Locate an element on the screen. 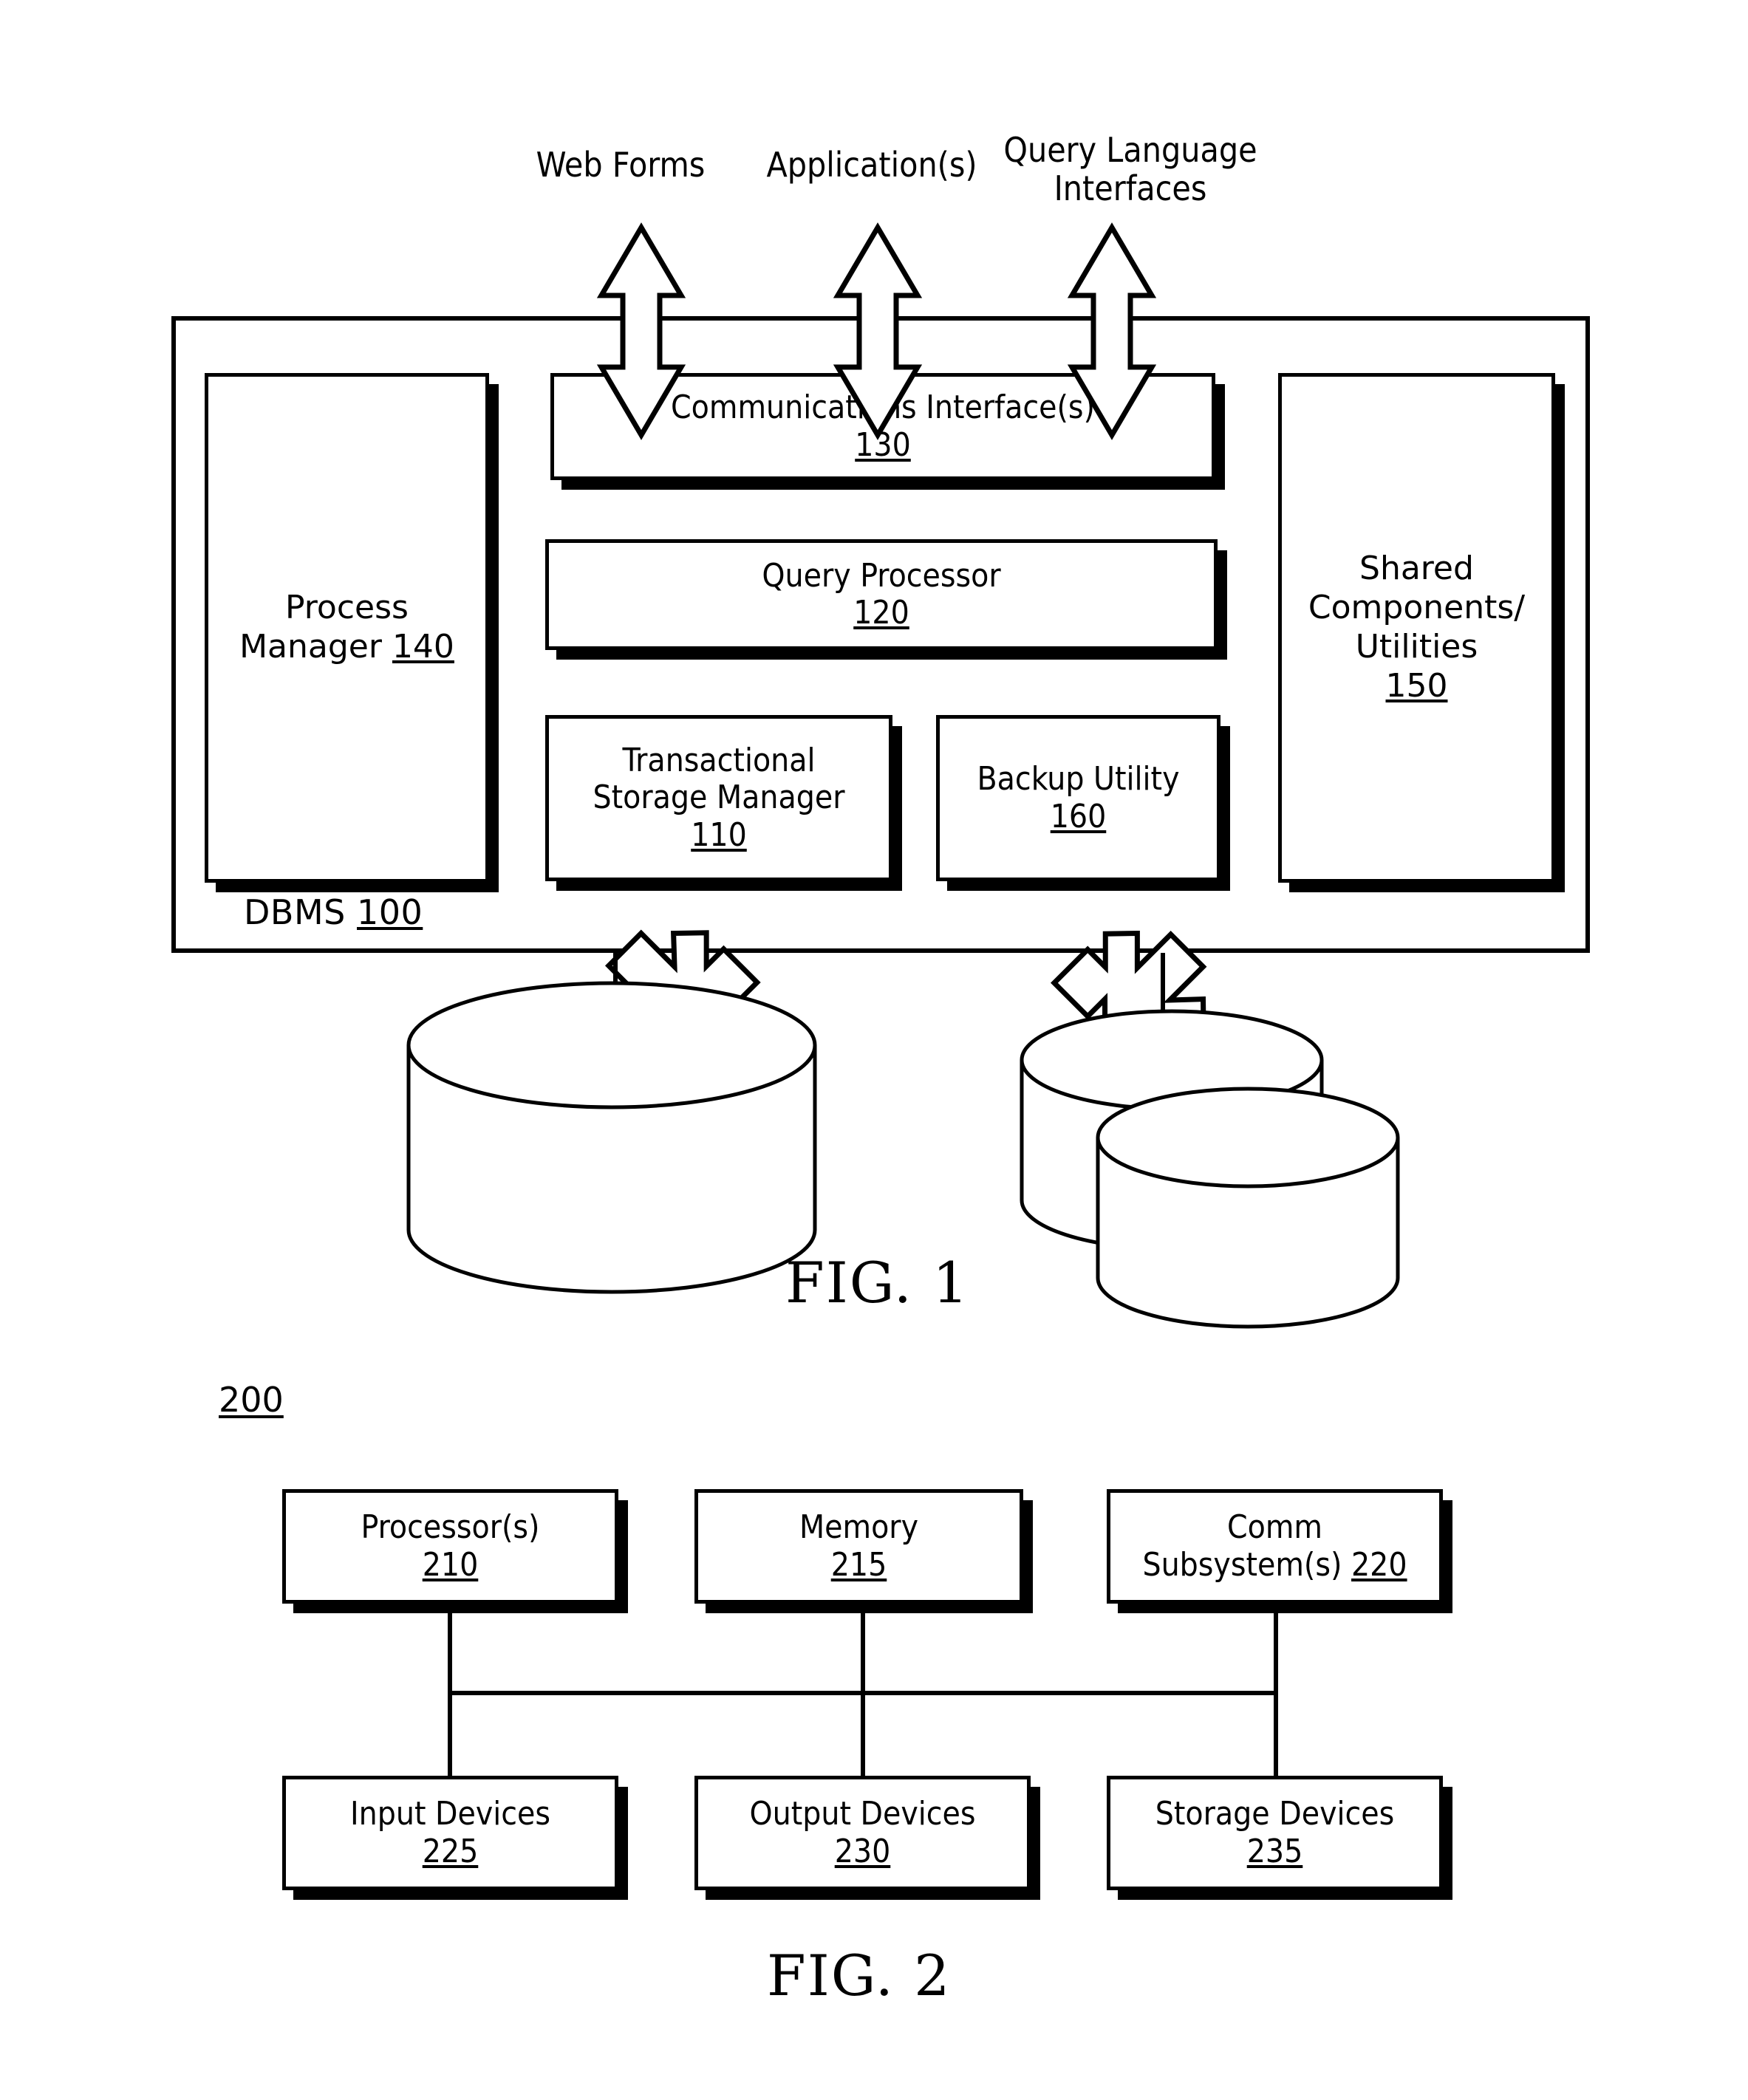 The width and height of the screenshot is (1748, 2100). box-output-devices: Output Devices 230 is located at coordinates (862, 1833).